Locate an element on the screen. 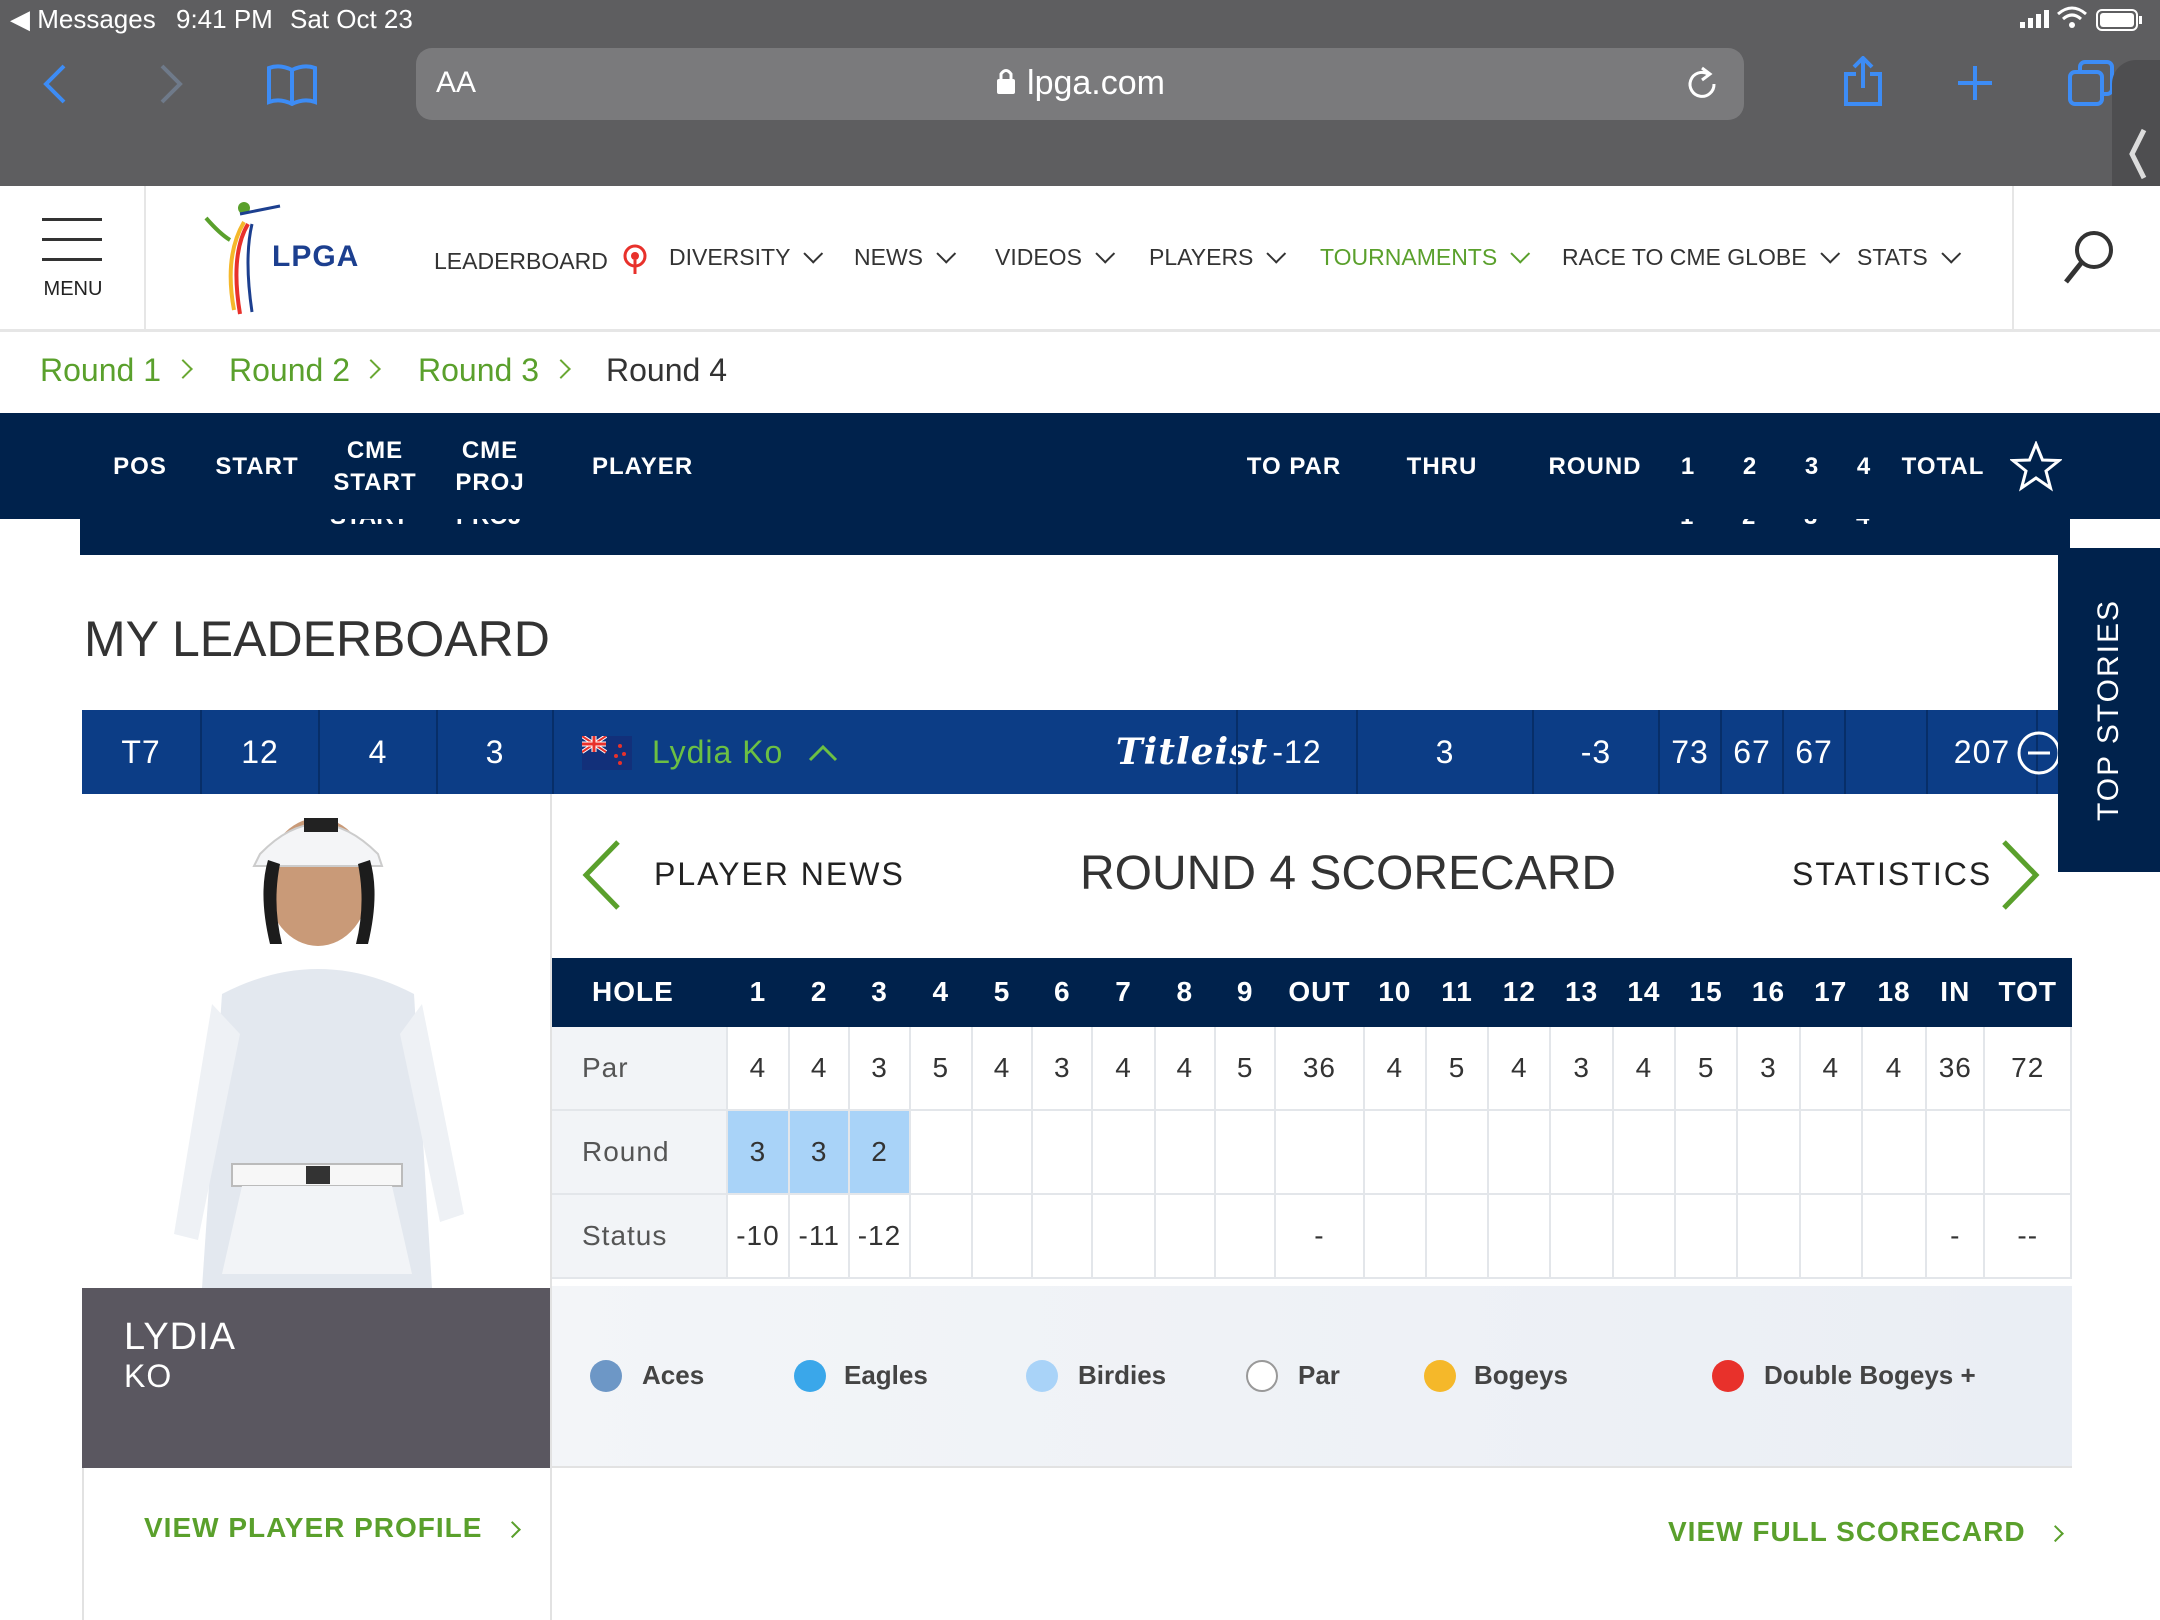 The width and height of the screenshot is (2160, 1620). statistics-link: STATISTICS is located at coordinates (1892, 874).